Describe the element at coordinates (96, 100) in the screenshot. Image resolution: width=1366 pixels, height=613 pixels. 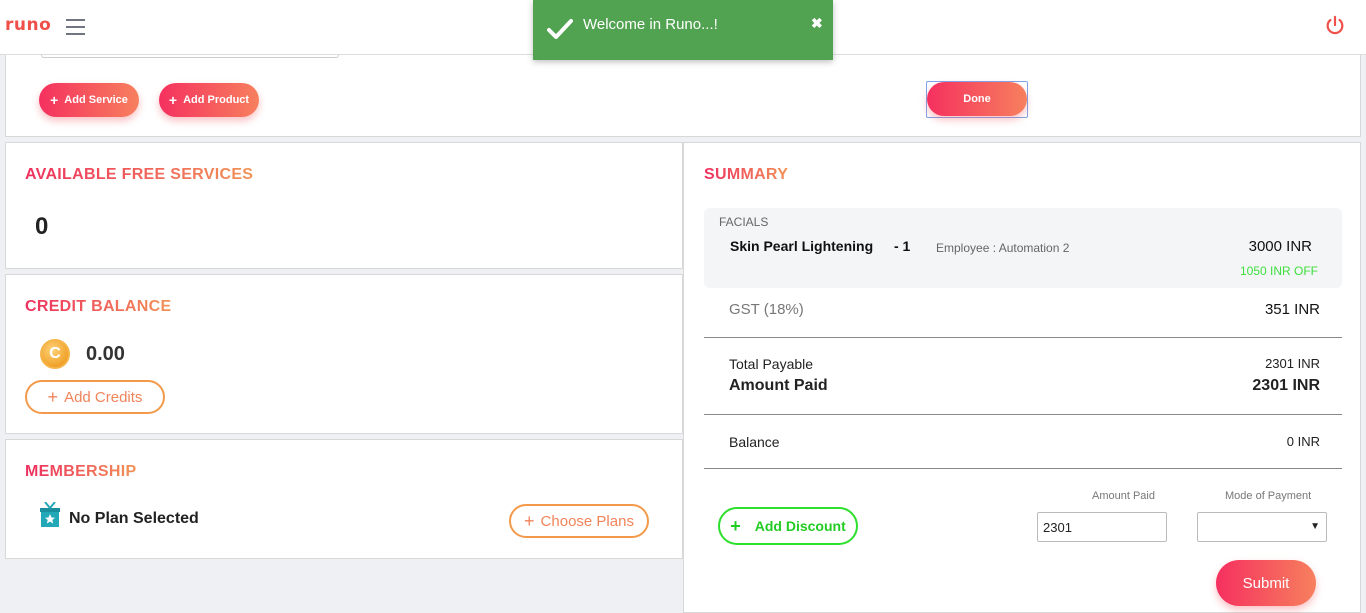
I see `add-service-label: Add Service` at that location.